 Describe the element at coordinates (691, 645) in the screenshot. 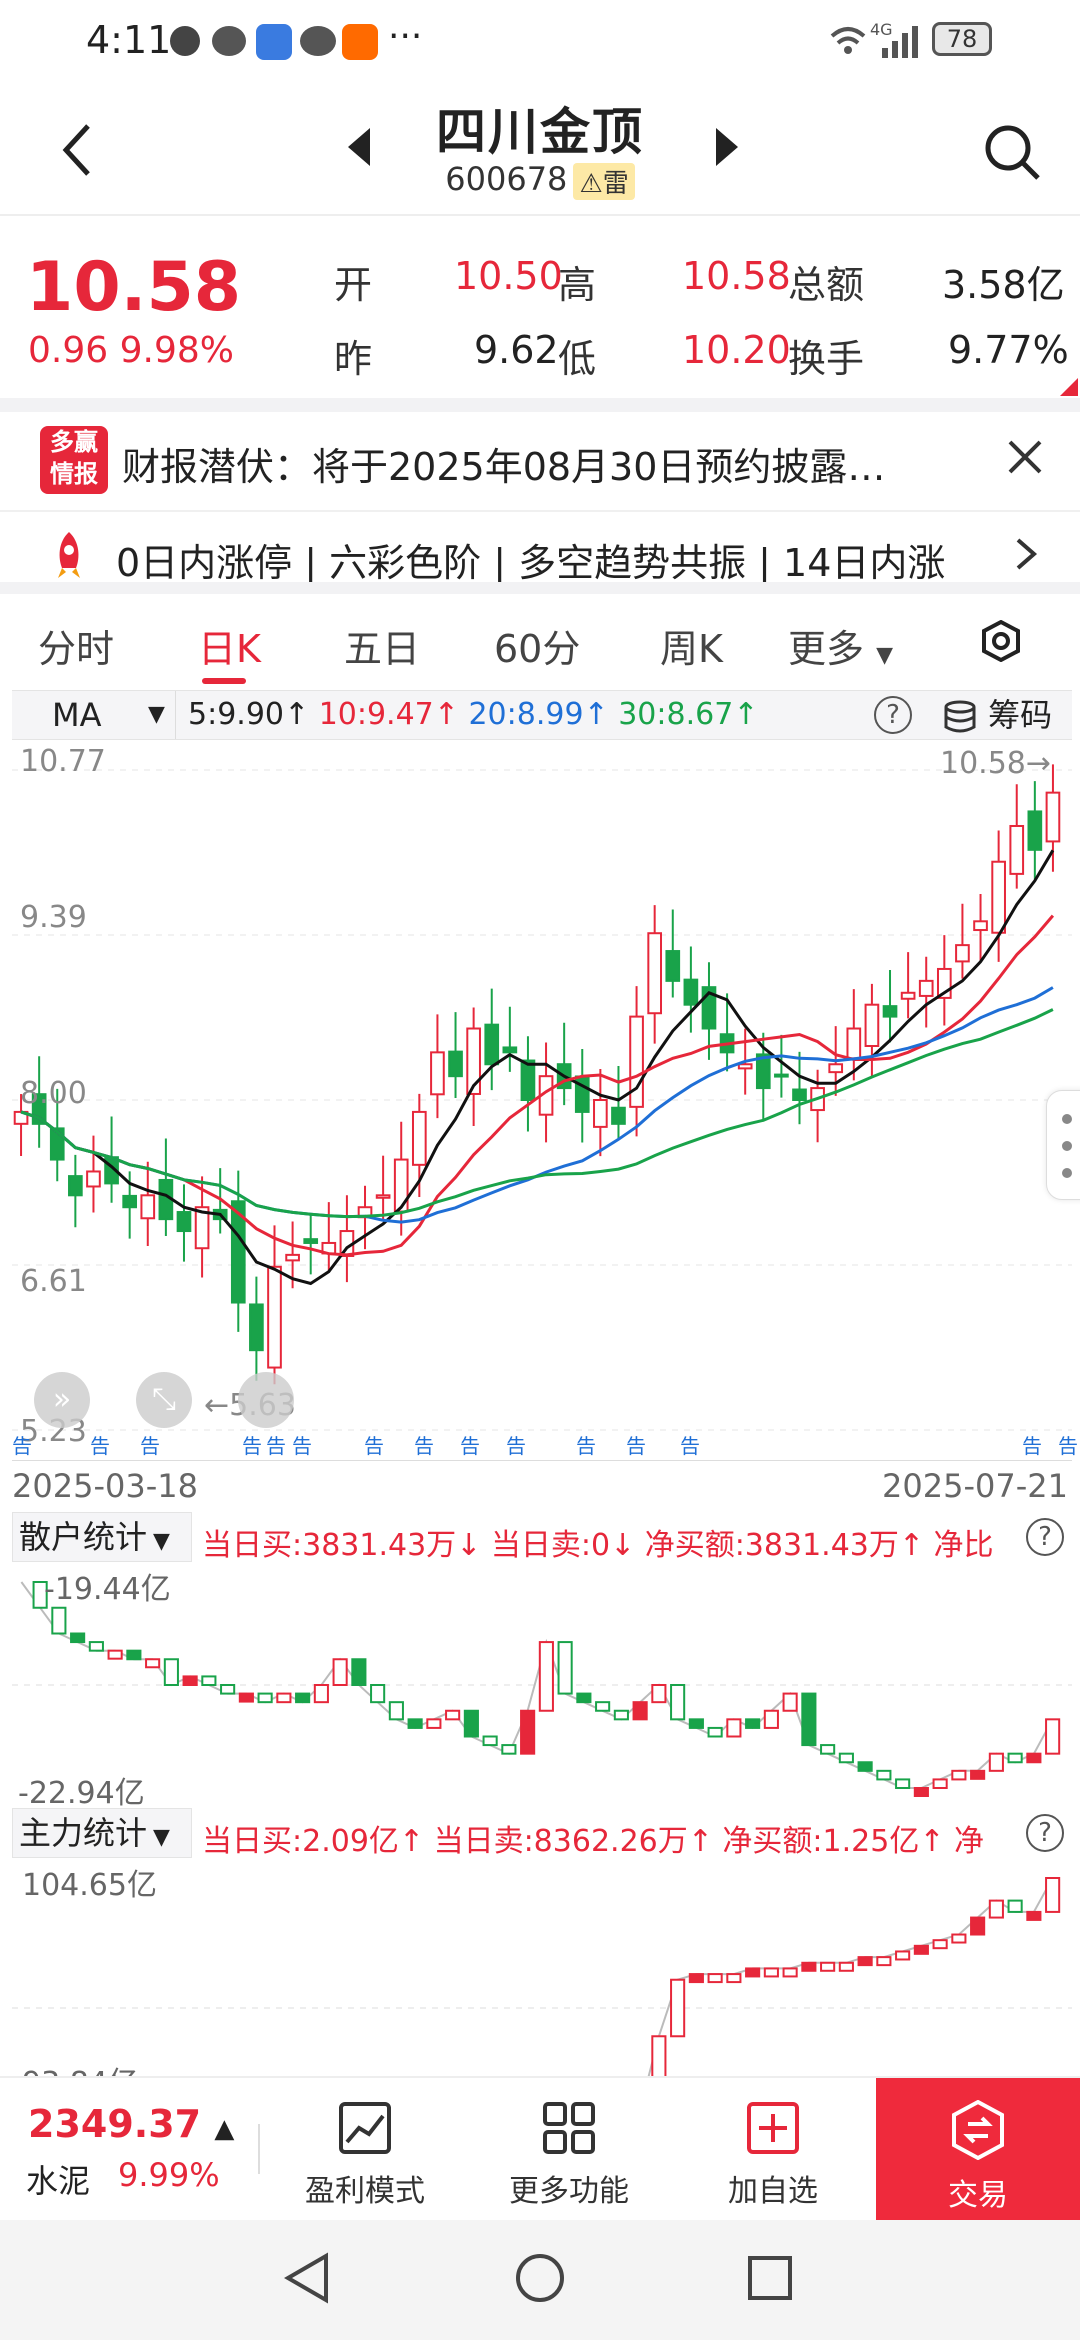

I see `tab-weekly: 周K` at that location.